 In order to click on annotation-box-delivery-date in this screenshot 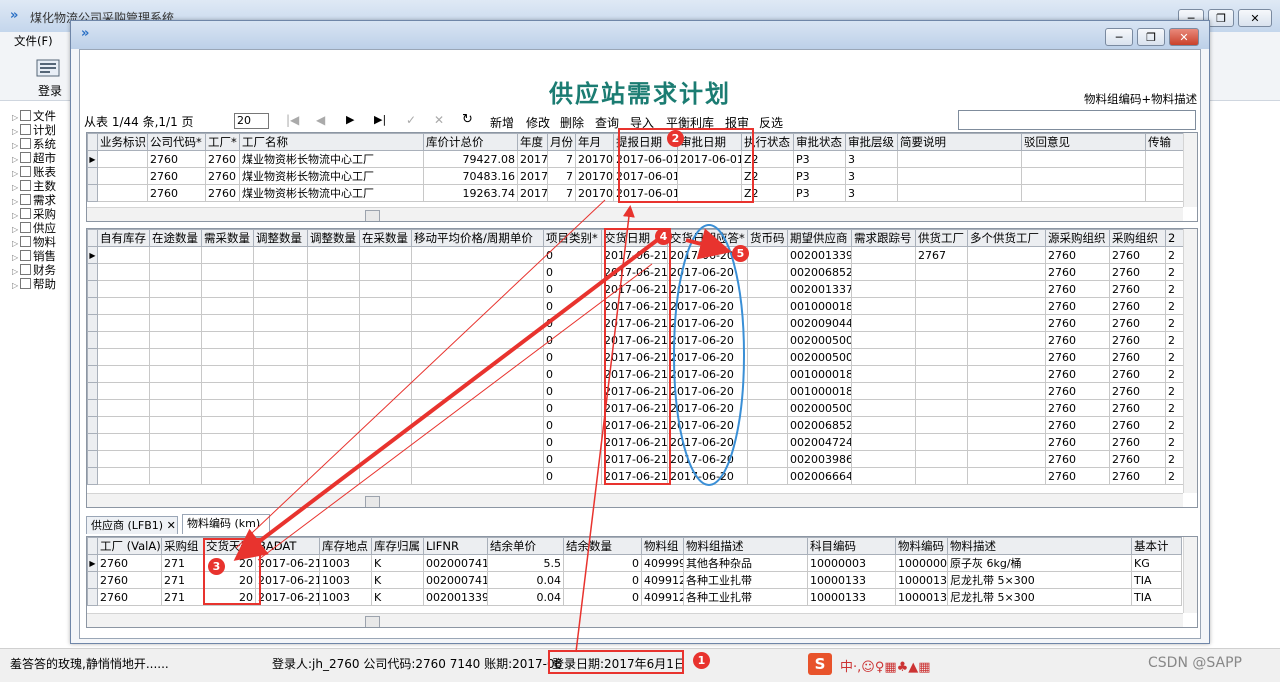, I will do `click(637, 356)`.